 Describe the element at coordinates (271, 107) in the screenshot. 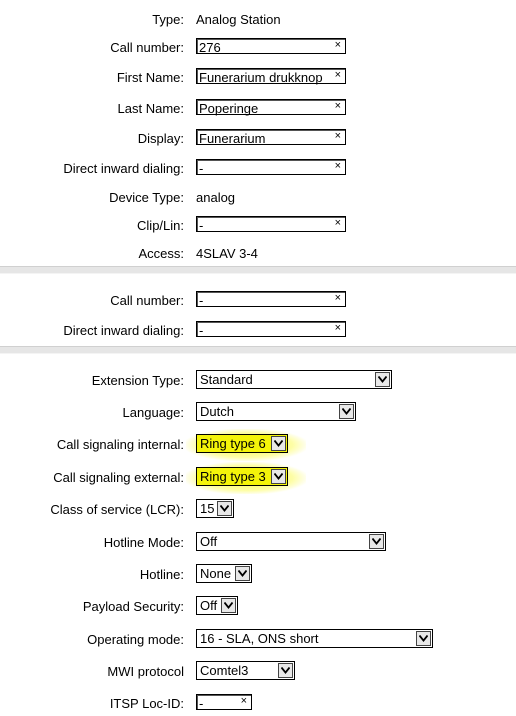

I see `last-name-input: Poperinge ×` at that location.